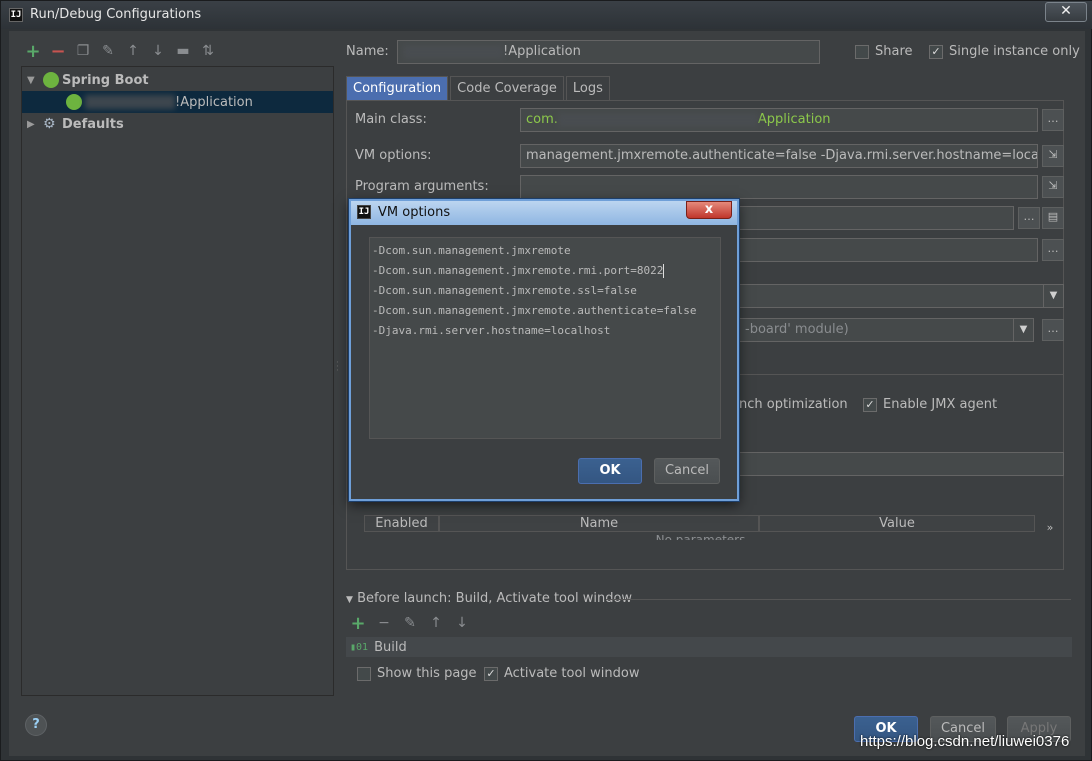  What do you see at coordinates (542, 119) in the screenshot?
I see `main-class-prefix: com.` at bounding box center [542, 119].